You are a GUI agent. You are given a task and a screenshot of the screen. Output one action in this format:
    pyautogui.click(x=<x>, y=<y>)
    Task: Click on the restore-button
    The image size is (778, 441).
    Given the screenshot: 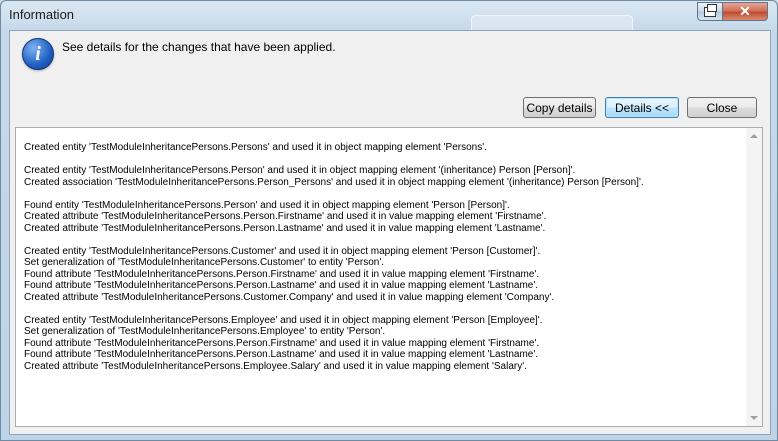 What is the action you would take?
    pyautogui.click(x=710, y=11)
    